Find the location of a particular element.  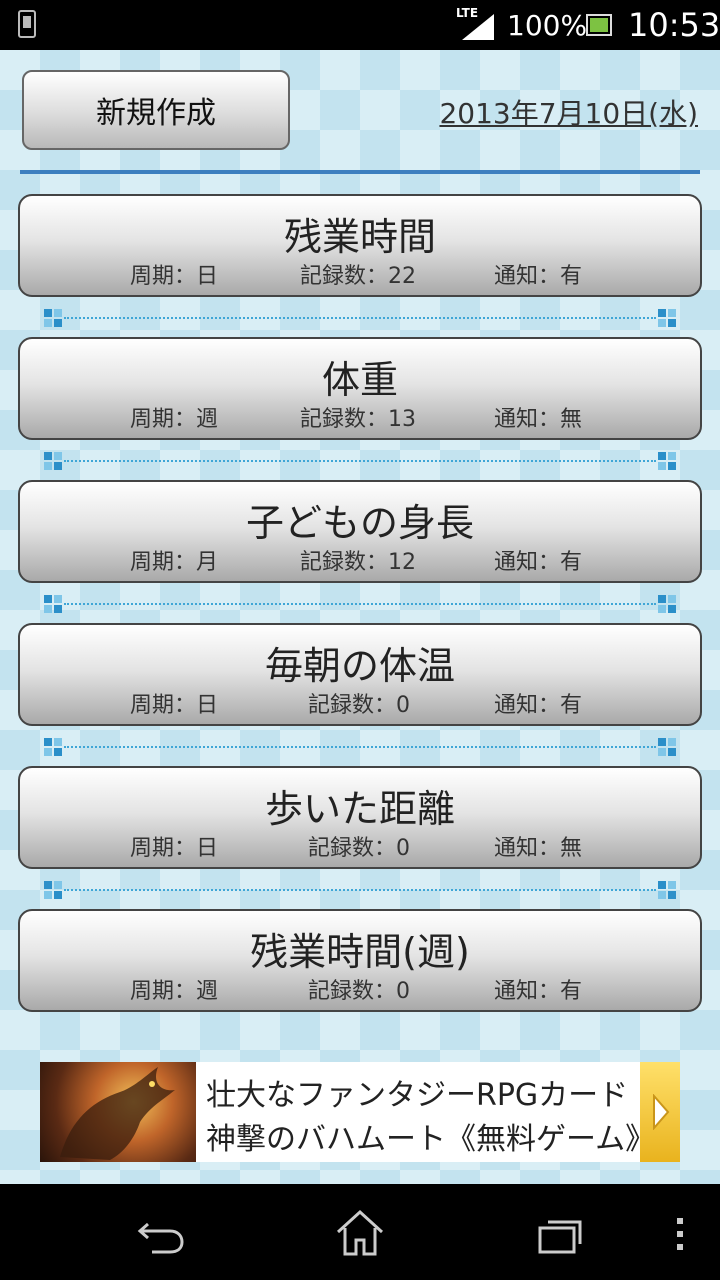

menu-icon is located at coordinates (680, 1232).